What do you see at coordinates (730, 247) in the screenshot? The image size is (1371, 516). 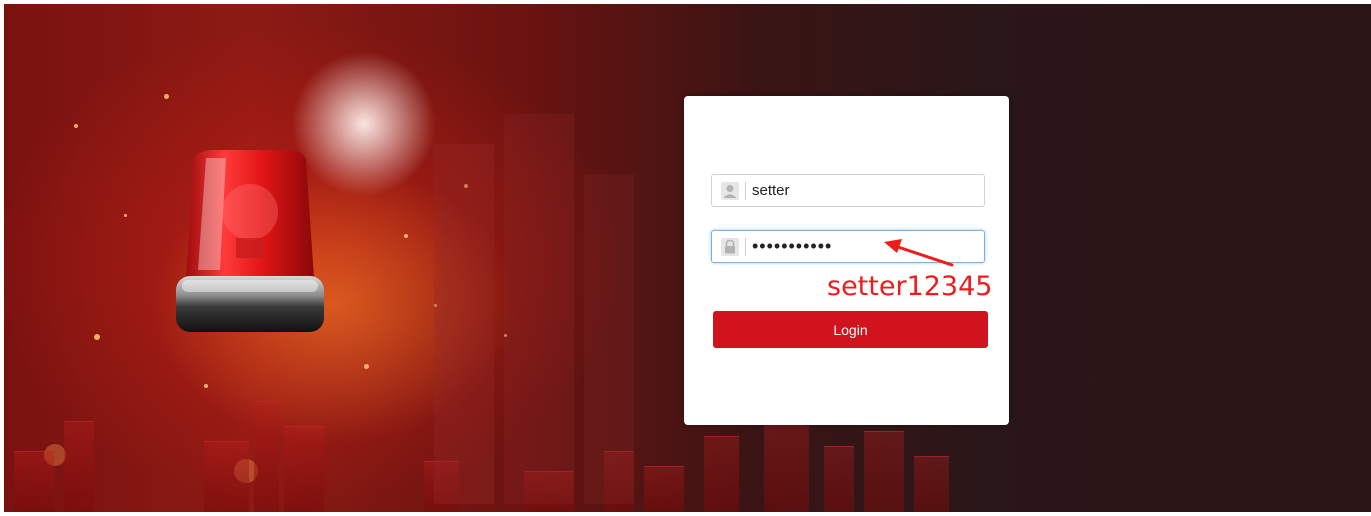 I see `lock-icon` at bounding box center [730, 247].